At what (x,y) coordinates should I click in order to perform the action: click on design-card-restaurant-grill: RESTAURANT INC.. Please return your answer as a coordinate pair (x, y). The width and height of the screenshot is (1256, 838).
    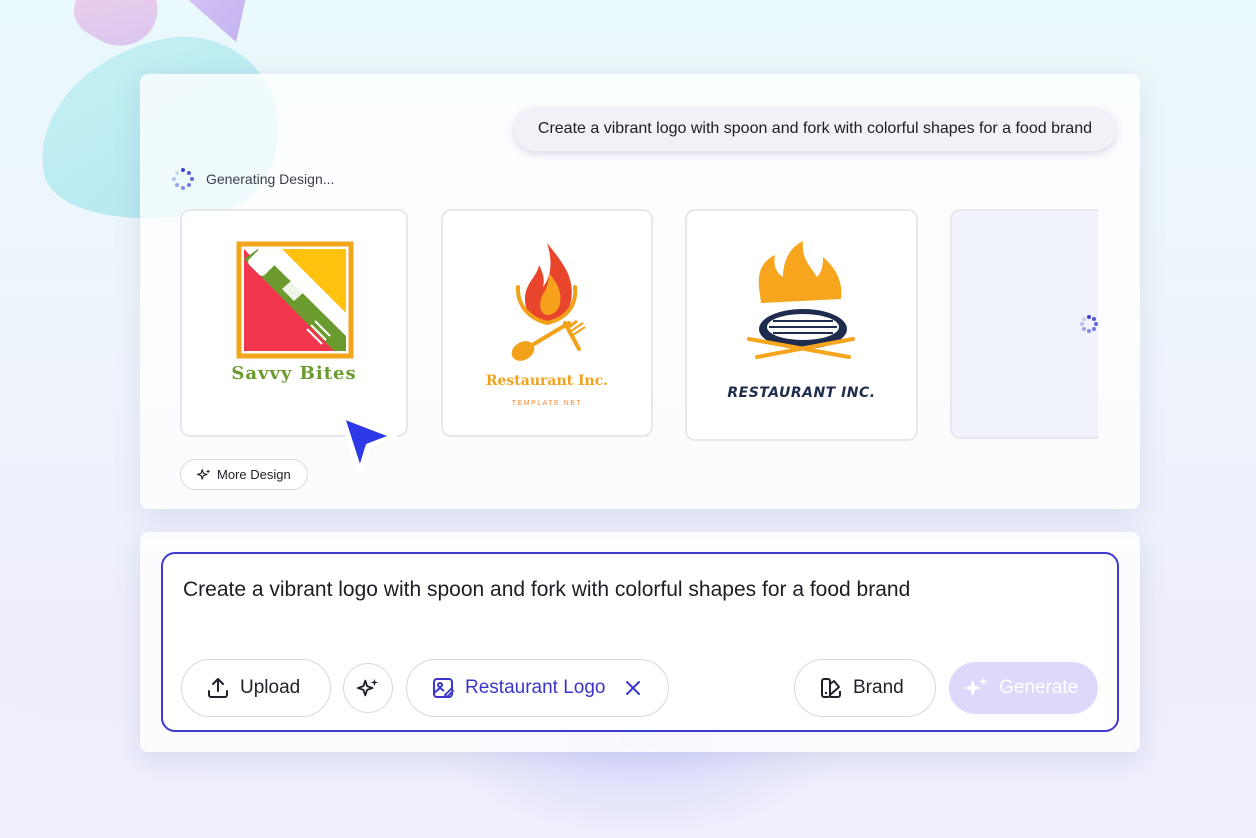
    Looking at the image, I should click on (801, 325).